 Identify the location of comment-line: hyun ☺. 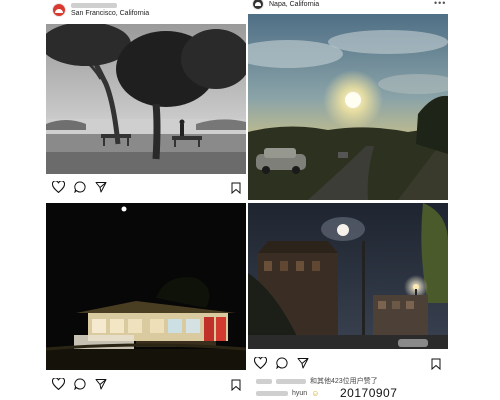
(287, 393).